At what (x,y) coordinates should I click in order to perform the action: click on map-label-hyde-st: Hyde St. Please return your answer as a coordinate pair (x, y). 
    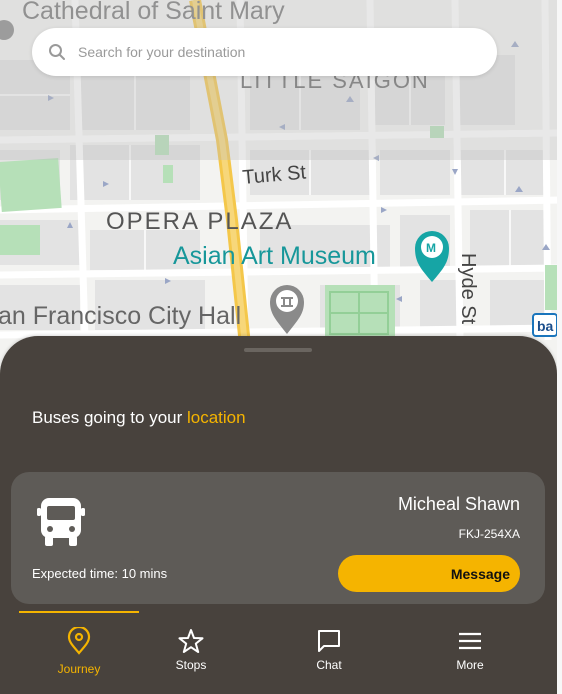
    Looking at the image, I should click on (468, 289).